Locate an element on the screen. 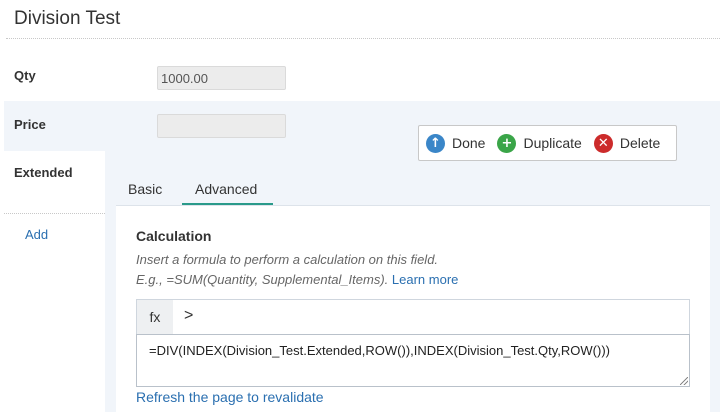  done-label: Done is located at coordinates (469, 143).